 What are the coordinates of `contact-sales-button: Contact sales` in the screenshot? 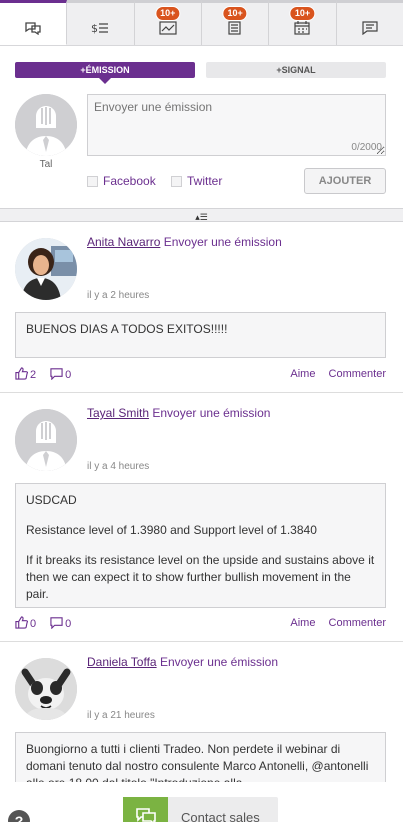 It's located at (200, 809).